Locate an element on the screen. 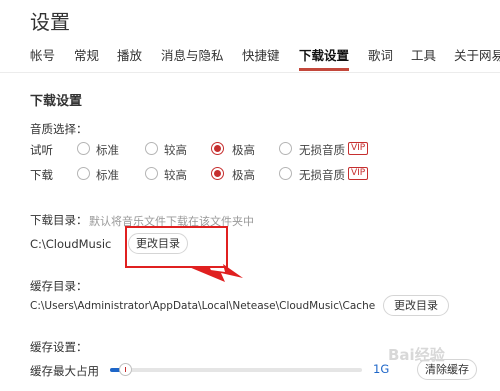  tab-general: 常规 is located at coordinates (86, 54).